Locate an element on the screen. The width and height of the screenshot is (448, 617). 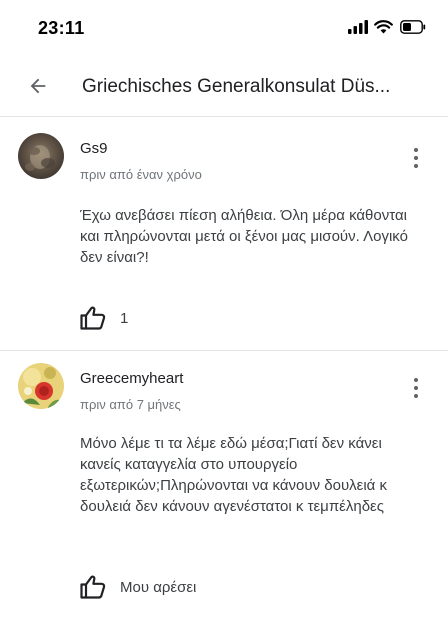
like-button: Μου αρέσει is located at coordinates (138, 587).